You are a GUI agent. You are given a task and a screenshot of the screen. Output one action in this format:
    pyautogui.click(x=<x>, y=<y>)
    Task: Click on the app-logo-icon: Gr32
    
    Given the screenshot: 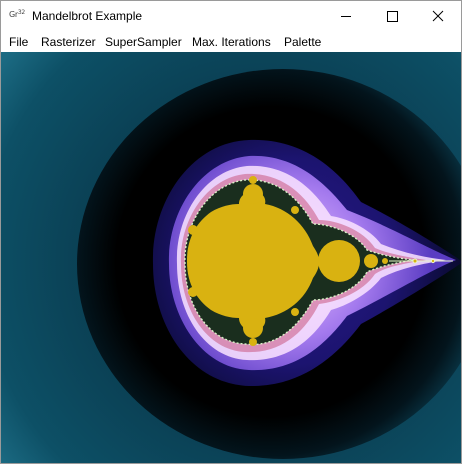 What is the action you would take?
    pyautogui.click(x=17, y=14)
    